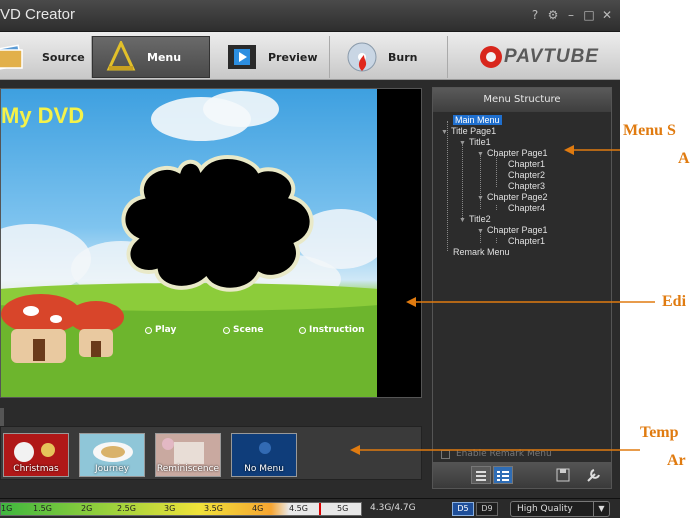 This screenshot has width=690, height=518. What do you see at coordinates (188, 469) in the screenshot?
I see `template-label: Reminiscence` at bounding box center [188, 469].